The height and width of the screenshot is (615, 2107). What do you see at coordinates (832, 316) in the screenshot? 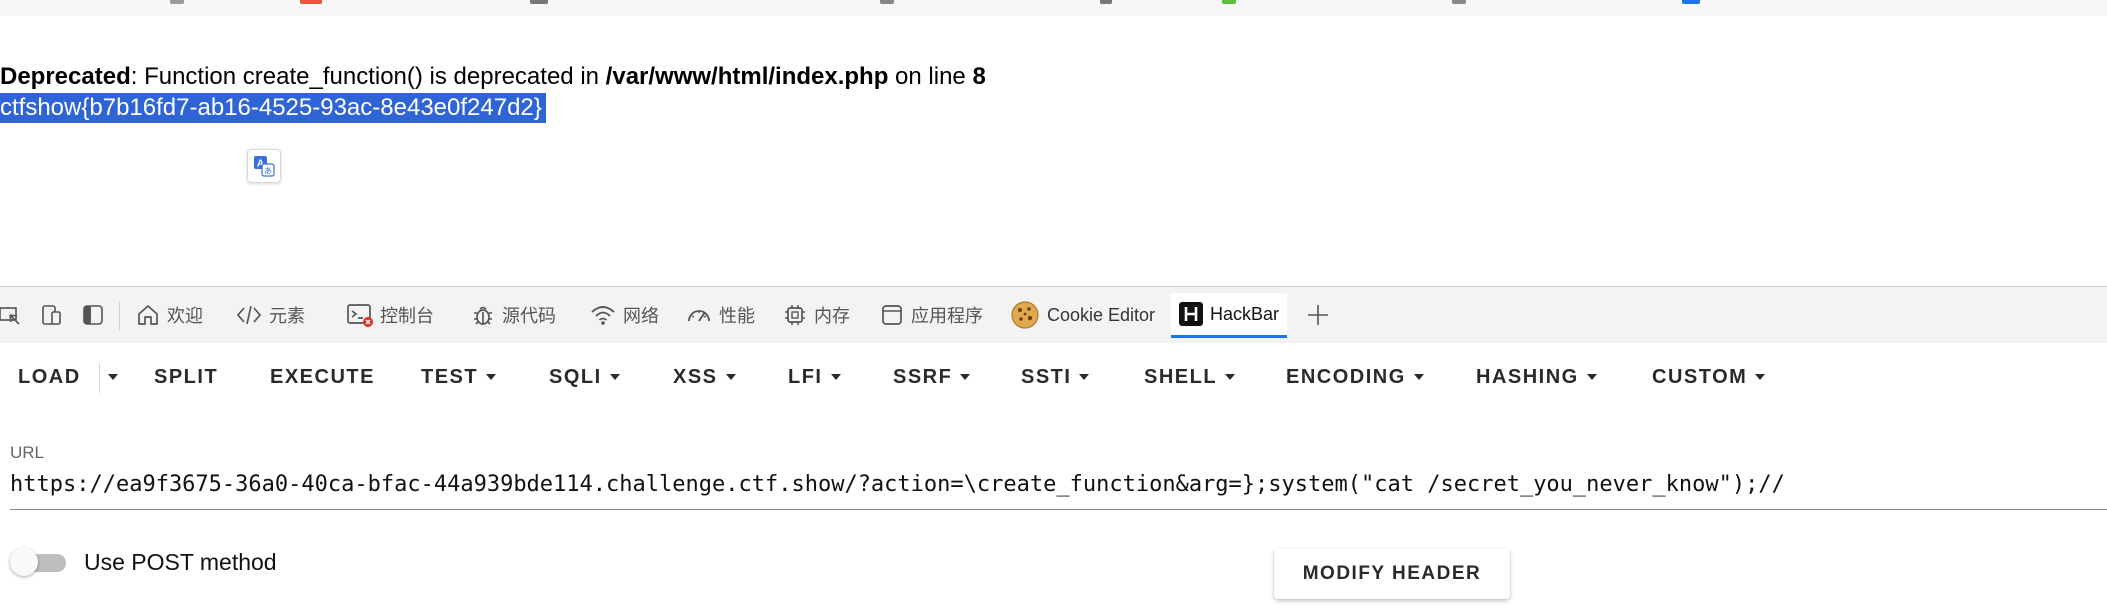
I see `tab-memory-label: 内存` at bounding box center [832, 316].